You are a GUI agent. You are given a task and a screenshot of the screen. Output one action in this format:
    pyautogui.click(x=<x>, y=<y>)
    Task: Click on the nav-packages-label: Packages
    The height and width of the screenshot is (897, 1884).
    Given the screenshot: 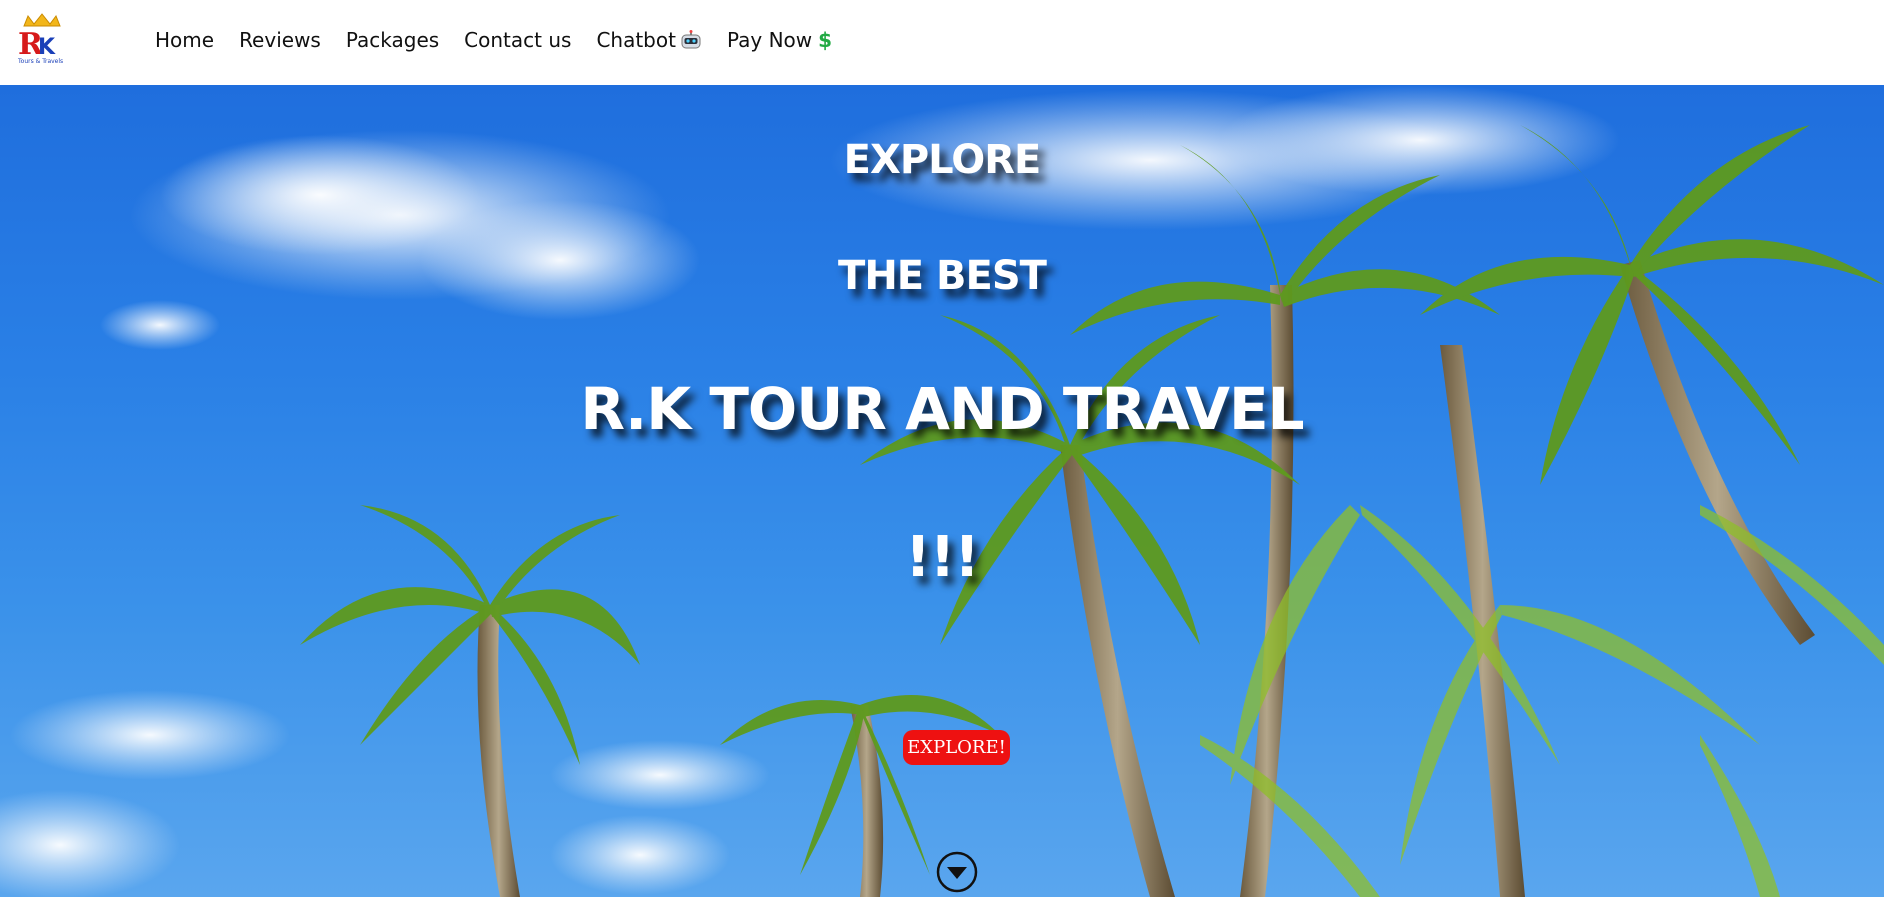 What is the action you would take?
    pyautogui.click(x=392, y=40)
    